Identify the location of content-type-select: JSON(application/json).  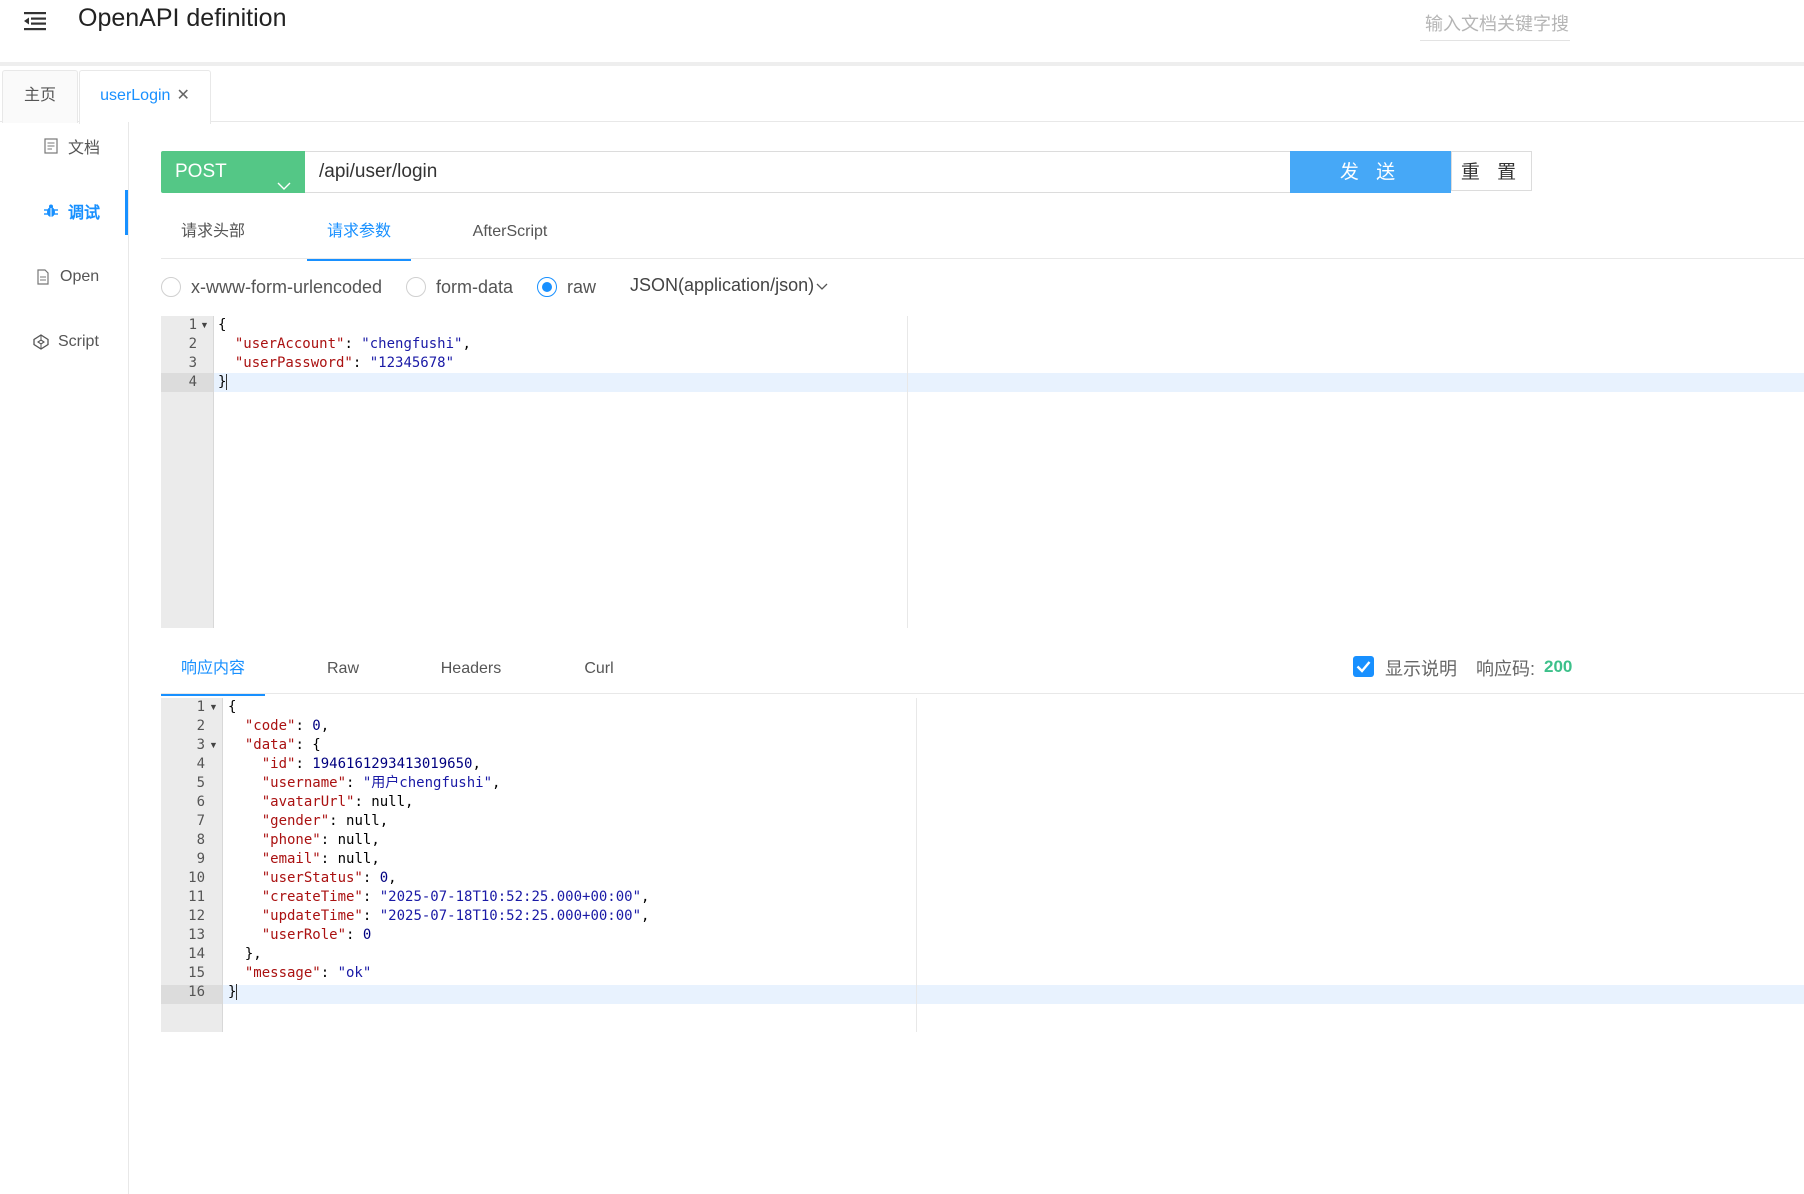
(729, 285).